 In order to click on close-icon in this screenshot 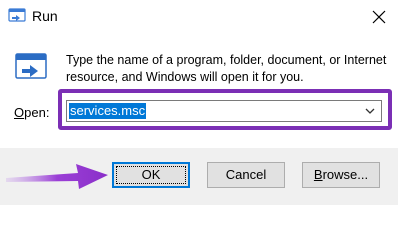, I will do `click(379, 17)`.